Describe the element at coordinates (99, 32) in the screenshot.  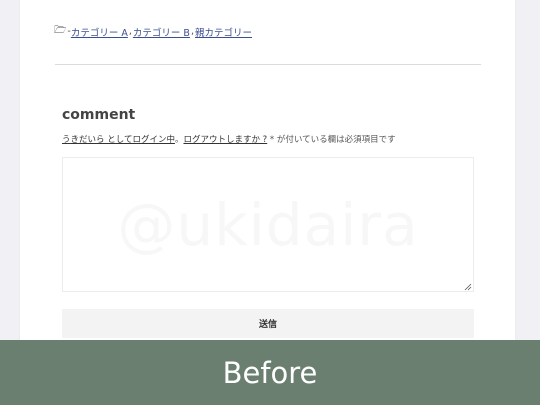
I see `category-link-a: カテゴリー A` at that location.